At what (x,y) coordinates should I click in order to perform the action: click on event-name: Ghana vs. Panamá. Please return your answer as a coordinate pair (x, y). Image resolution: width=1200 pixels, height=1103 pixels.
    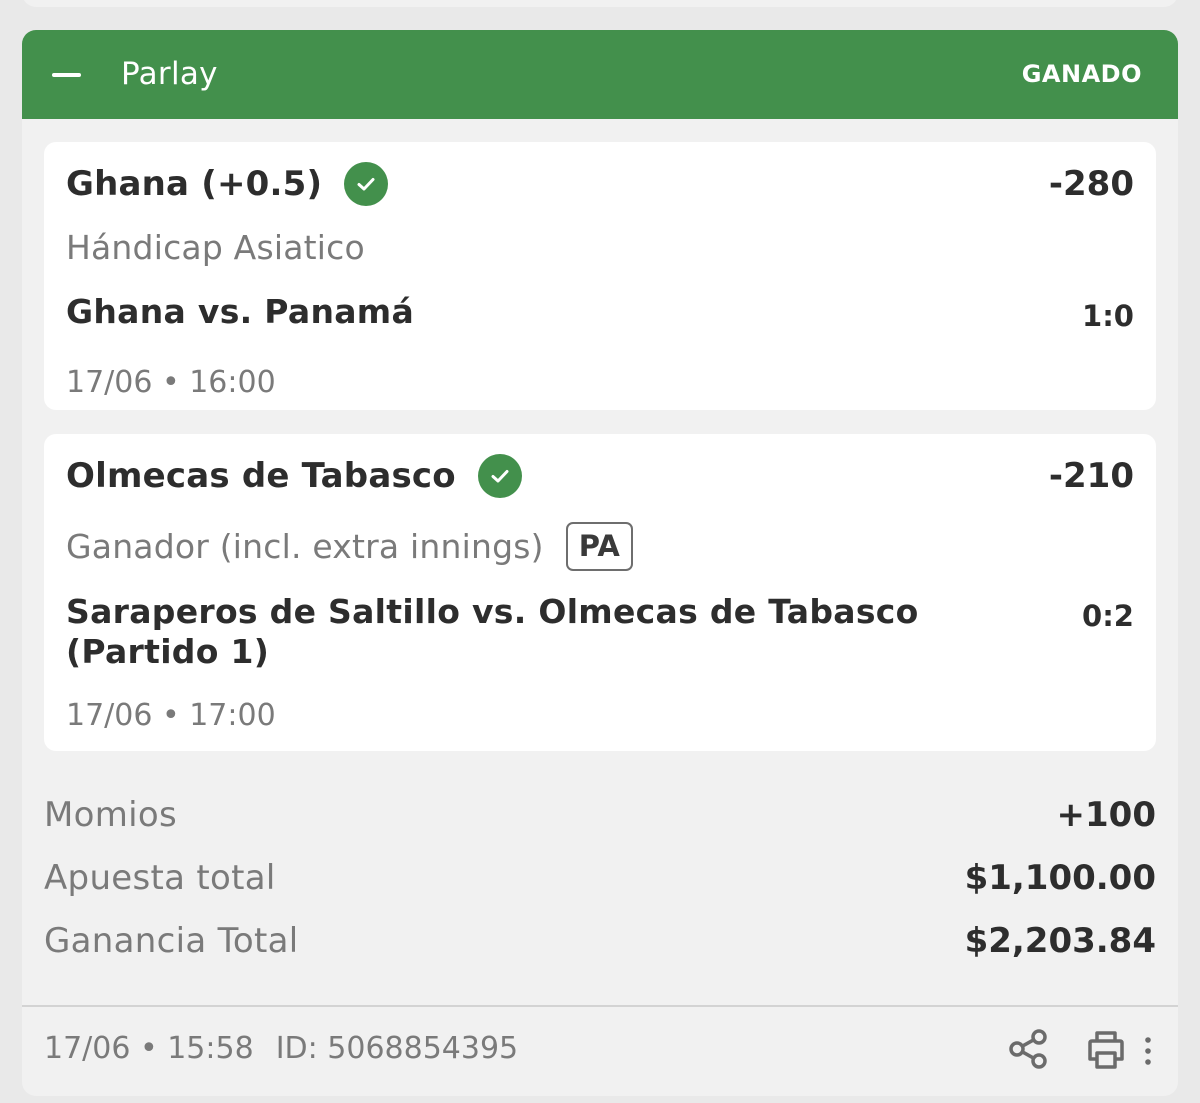
    Looking at the image, I should click on (240, 311).